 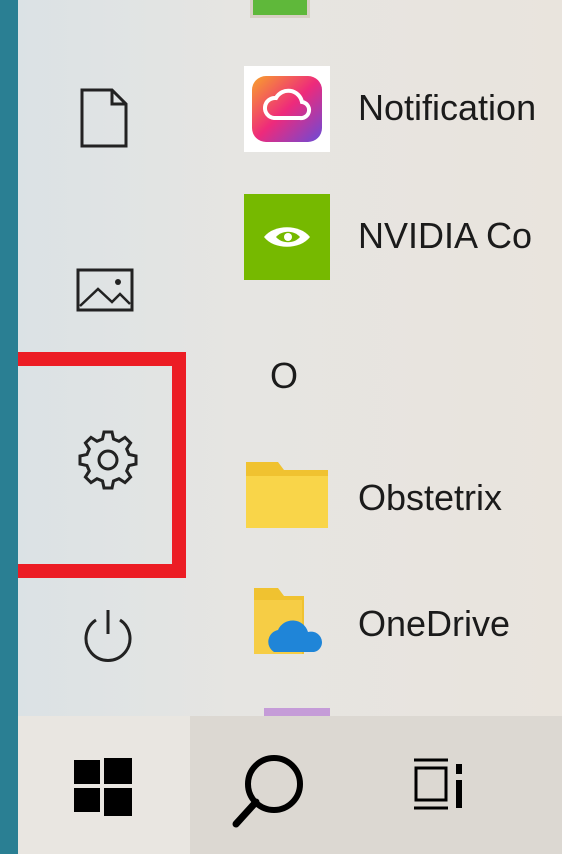 I want to click on app-list-item-notification: Notification, so click(x=403, y=109).